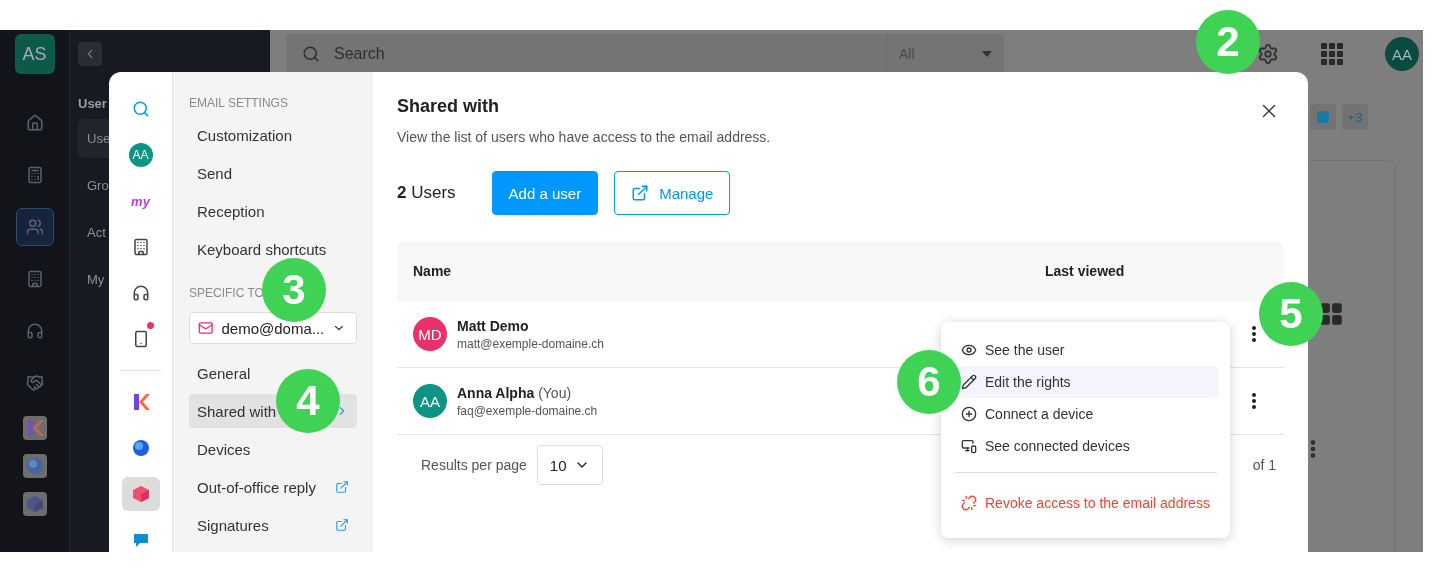 Image resolution: width=1453 pixels, height=582 pixels. I want to click on users-icon, so click(34, 227).